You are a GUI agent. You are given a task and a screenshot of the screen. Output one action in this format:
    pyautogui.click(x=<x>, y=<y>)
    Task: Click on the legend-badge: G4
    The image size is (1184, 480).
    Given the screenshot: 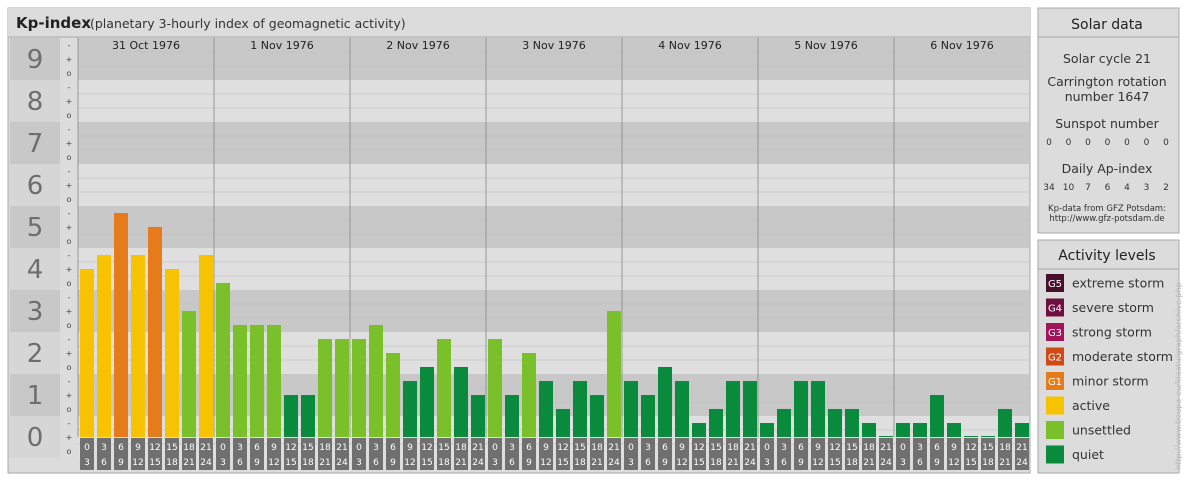 What is the action you would take?
    pyautogui.click(x=1055, y=309)
    